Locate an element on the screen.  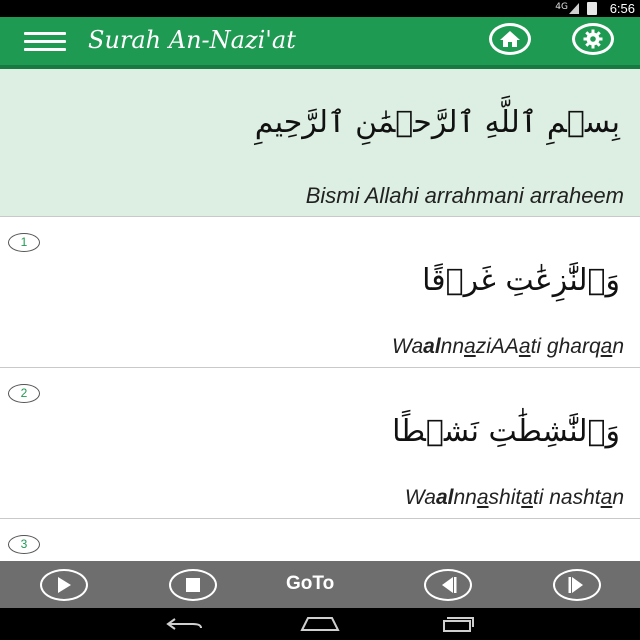
player-bar: GoTo is located at coordinates (320, 584).